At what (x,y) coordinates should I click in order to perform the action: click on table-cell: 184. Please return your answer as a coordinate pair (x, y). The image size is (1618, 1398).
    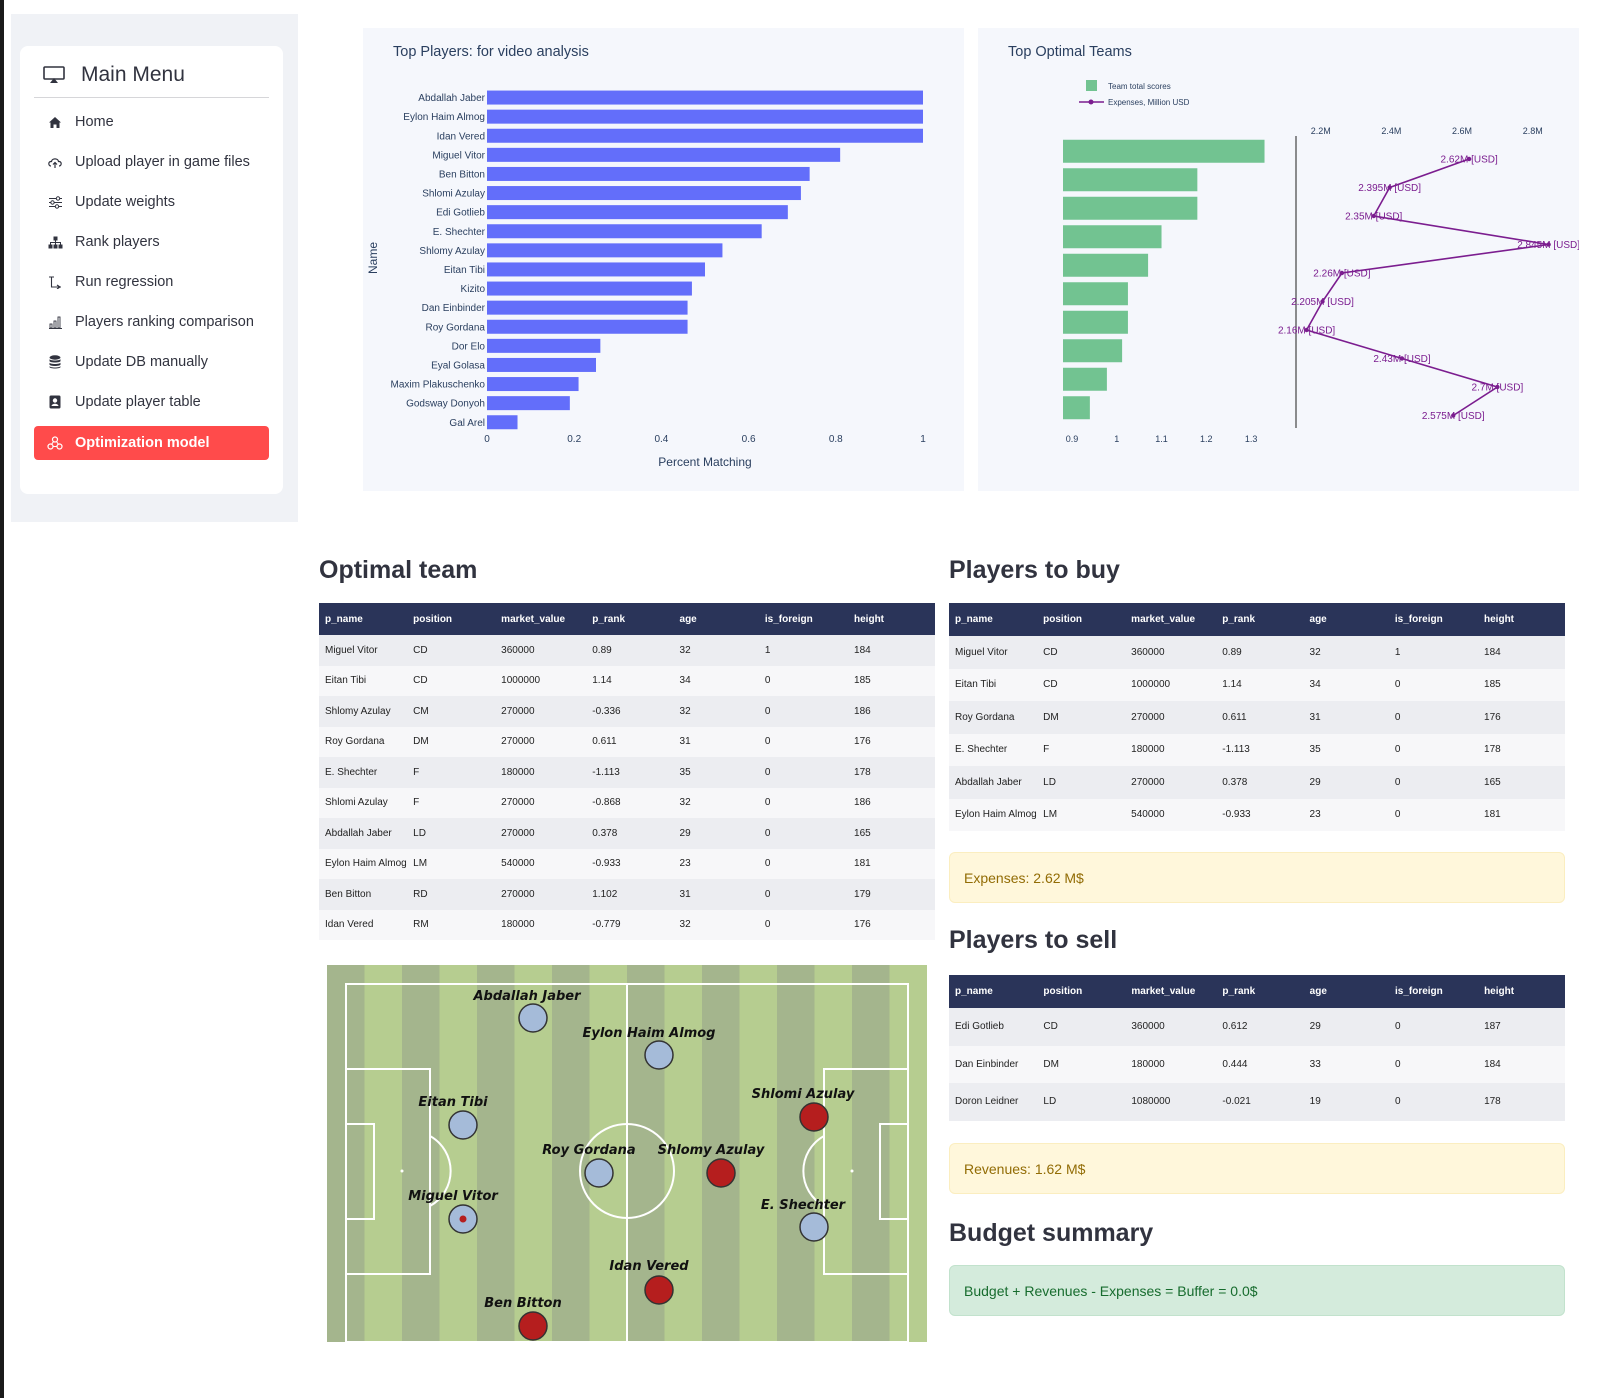
    Looking at the image, I should click on (1521, 652).